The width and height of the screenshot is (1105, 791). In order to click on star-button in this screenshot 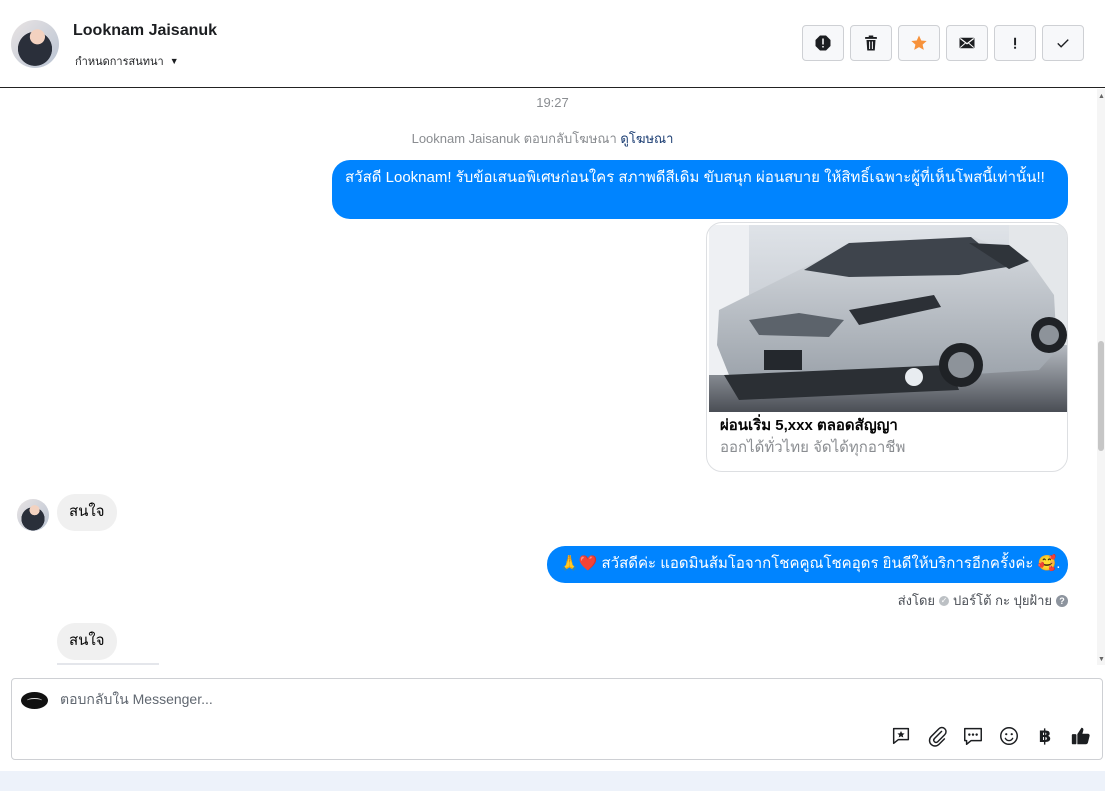, I will do `click(919, 43)`.